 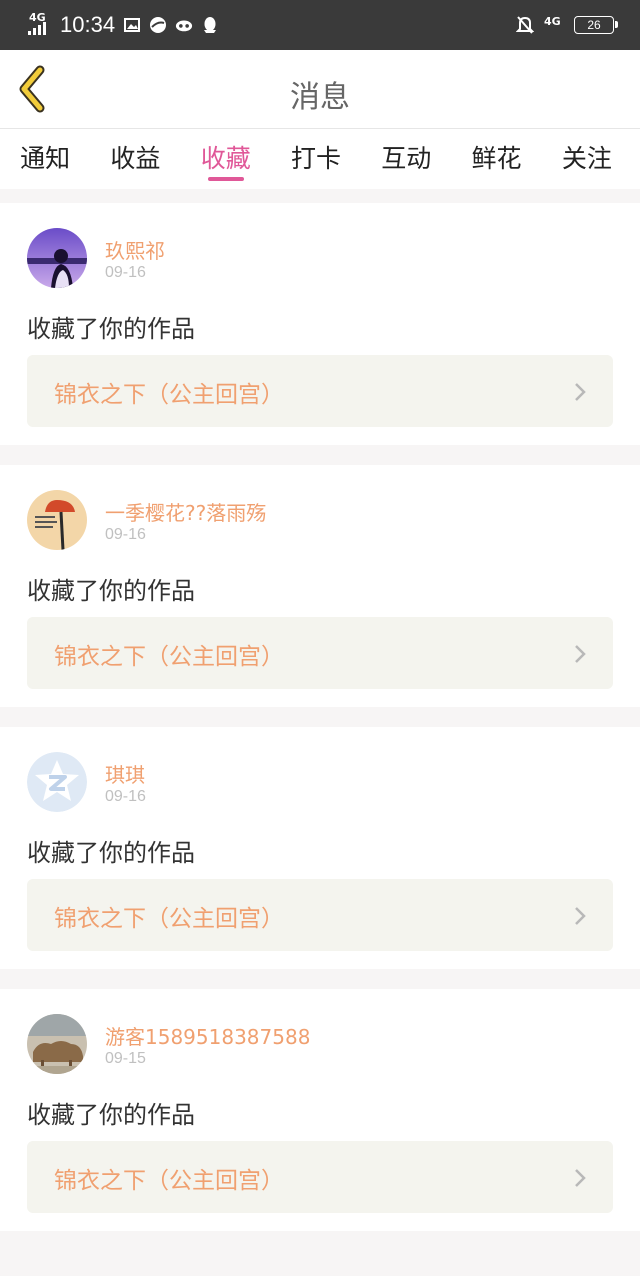 I want to click on message-date: 09-15, so click(x=125, y=1058).